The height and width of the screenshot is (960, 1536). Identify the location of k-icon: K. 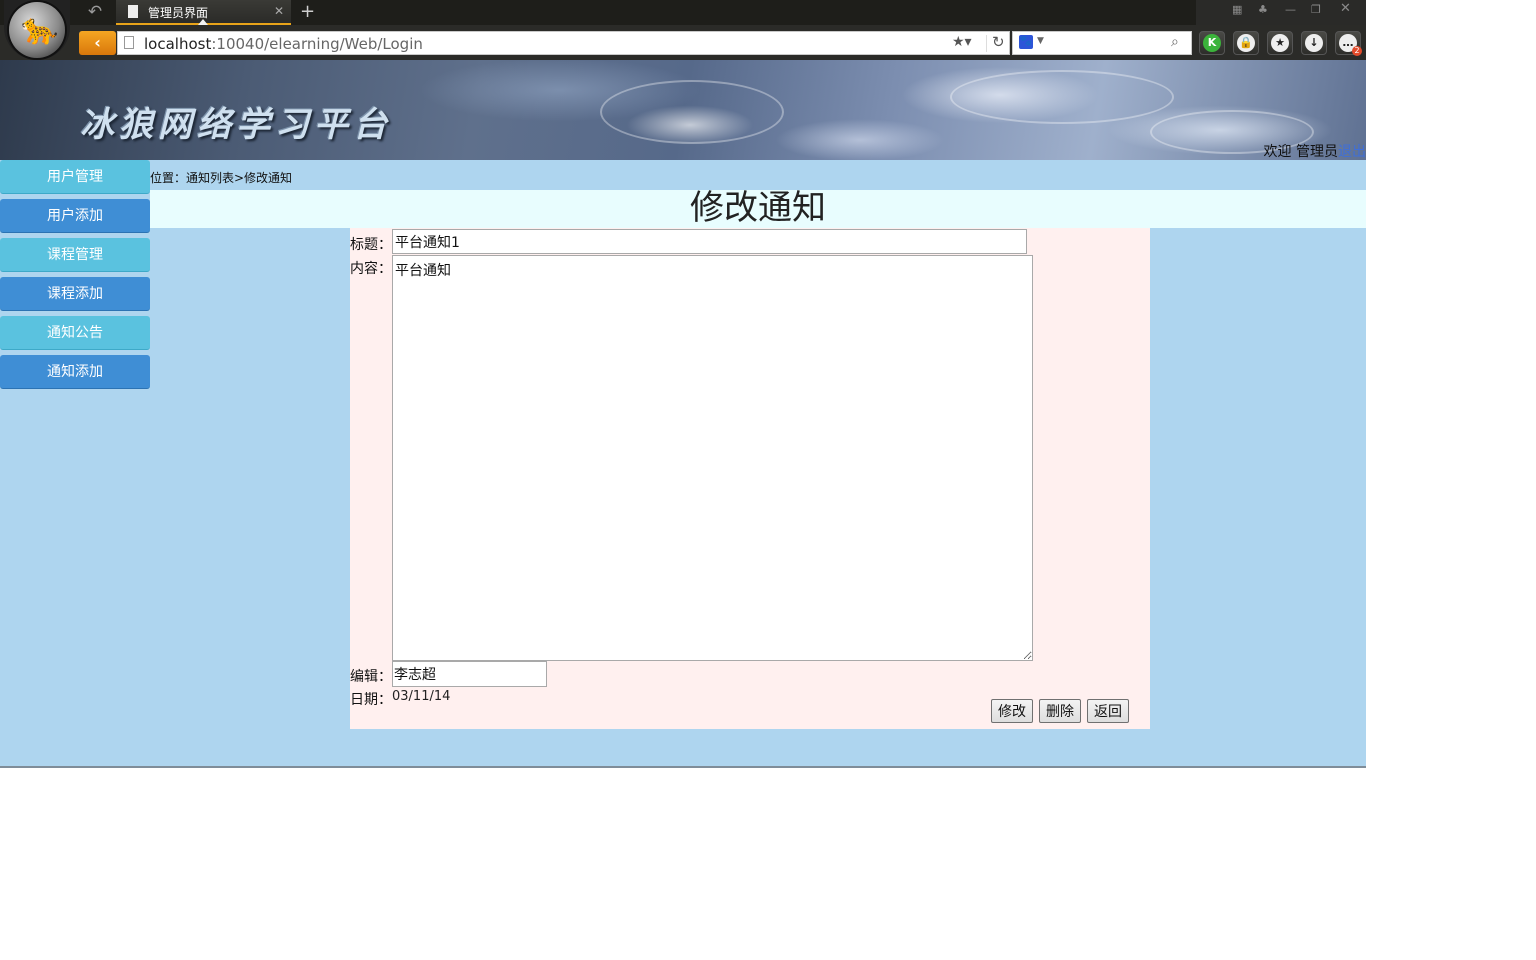
(1212, 43).